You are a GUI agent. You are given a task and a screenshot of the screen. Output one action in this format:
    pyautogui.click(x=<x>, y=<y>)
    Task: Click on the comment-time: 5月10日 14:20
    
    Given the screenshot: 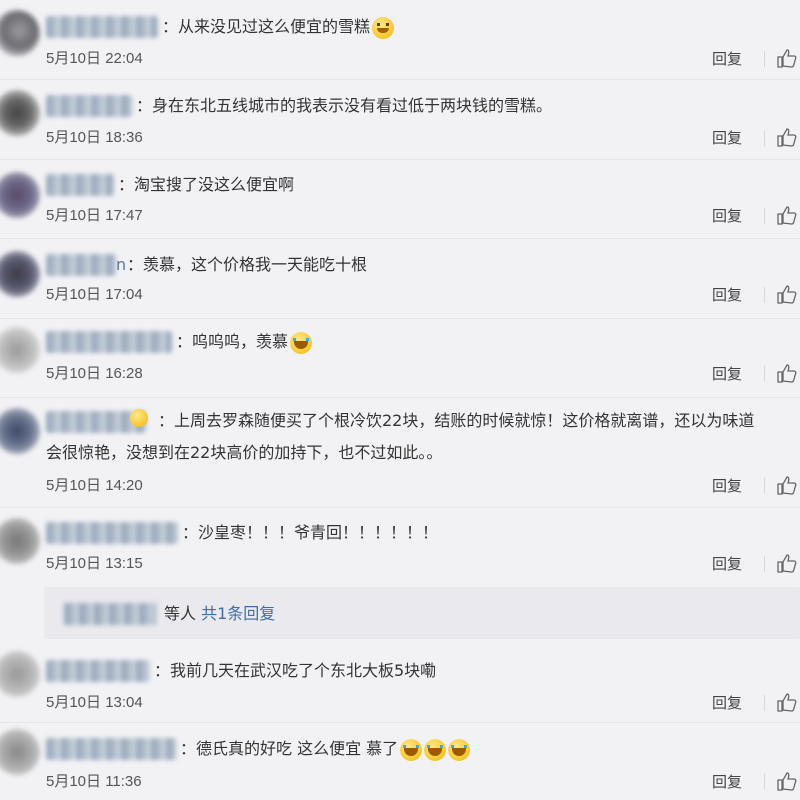 What is the action you would take?
    pyautogui.click(x=94, y=485)
    